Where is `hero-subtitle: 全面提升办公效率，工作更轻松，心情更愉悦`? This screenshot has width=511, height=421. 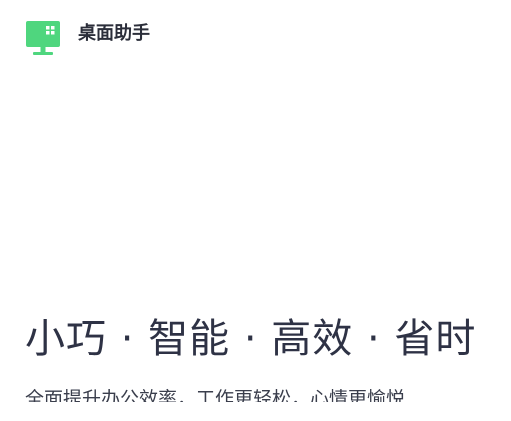
hero-subtitle: 全面提升办公效率，工作更轻松，心情更愉悦 is located at coordinates (215, 395).